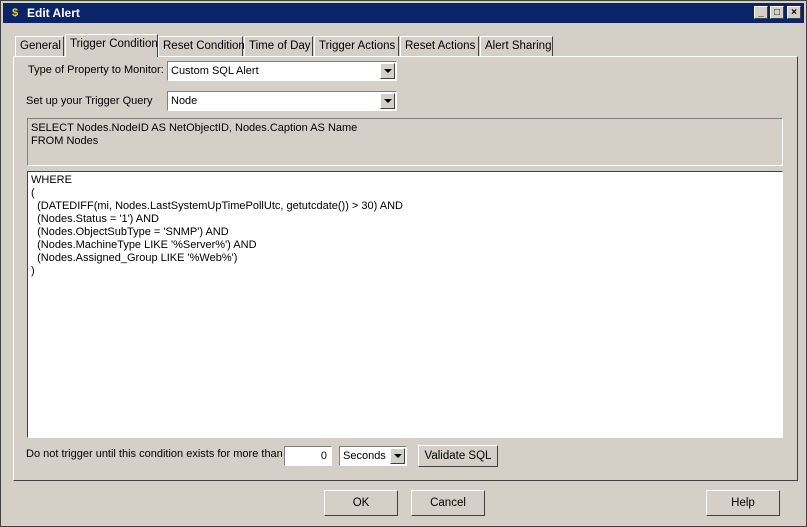  What do you see at coordinates (458, 456) in the screenshot?
I see `validate-sql-button: Validate SQL` at bounding box center [458, 456].